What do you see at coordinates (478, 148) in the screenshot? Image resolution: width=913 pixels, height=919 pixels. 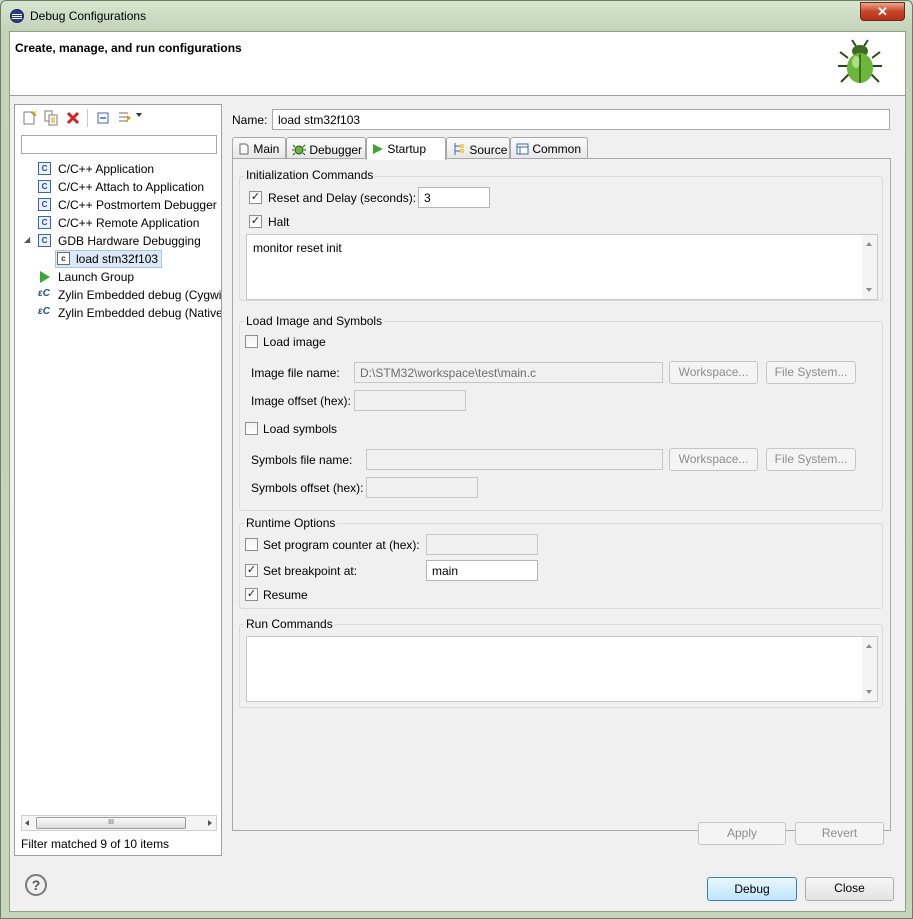 I see `tab-source: Source` at bounding box center [478, 148].